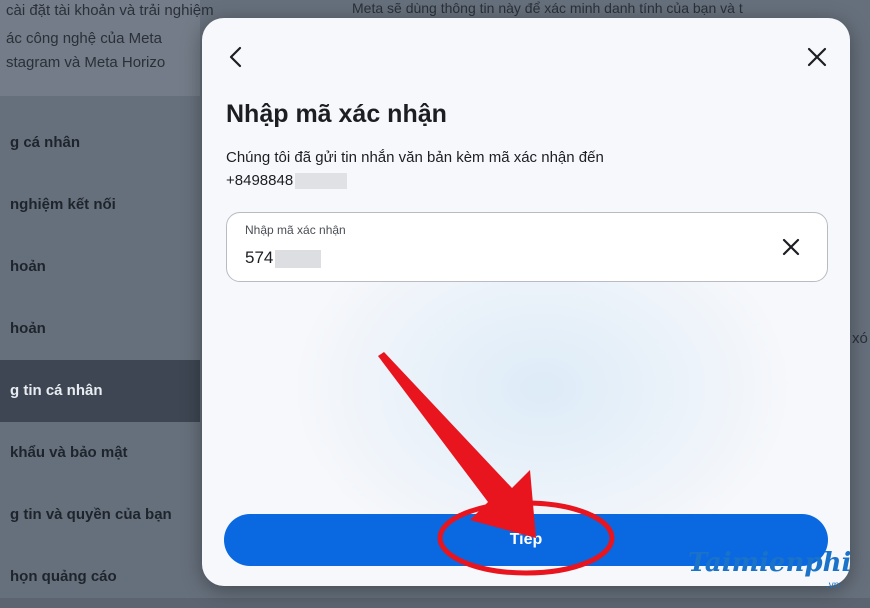 This screenshot has width=870, height=608. Describe the element at coordinates (100, 515) in the screenshot. I see `sidebar-item: g tin và quyền của bạn` at that location.